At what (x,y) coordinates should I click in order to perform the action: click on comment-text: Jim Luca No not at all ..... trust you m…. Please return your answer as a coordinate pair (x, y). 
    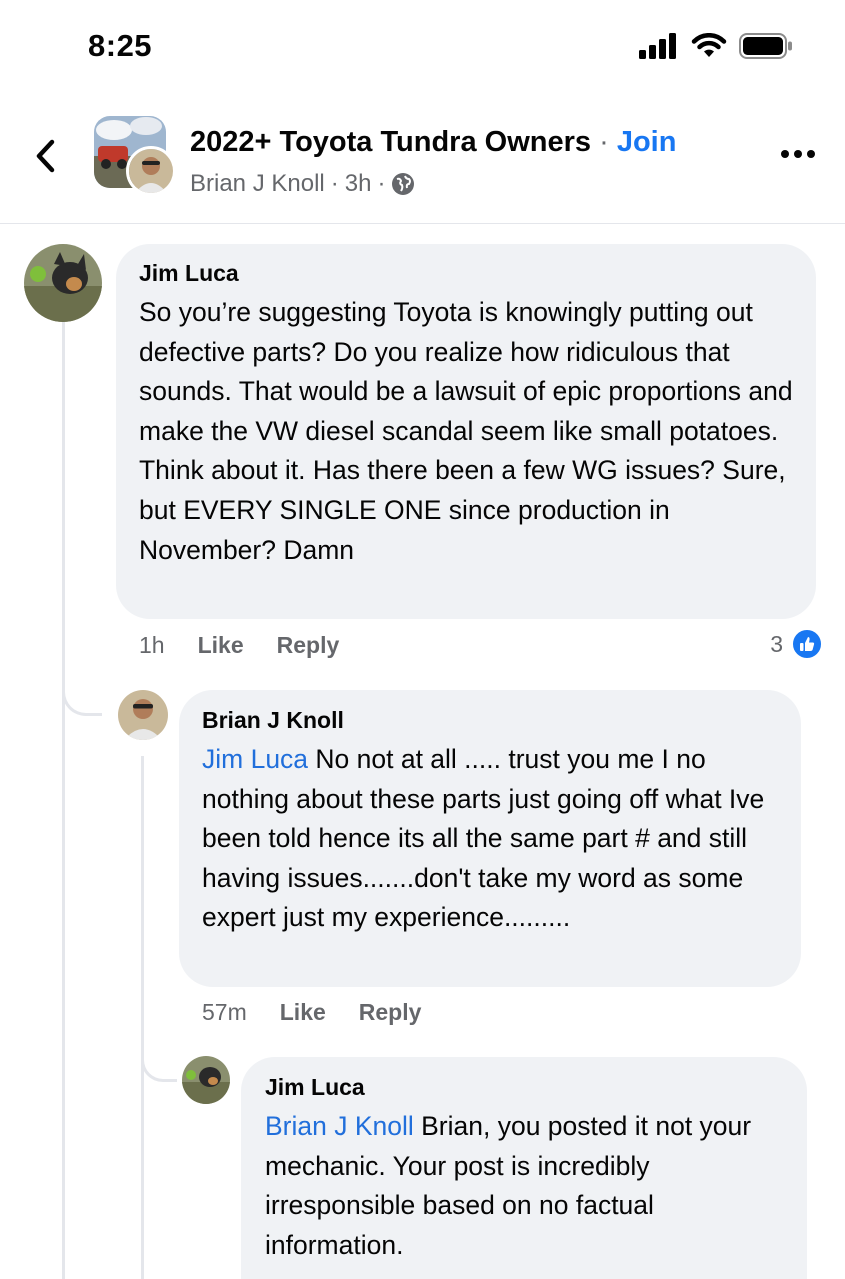
    Looking at the image, I should click on (490, 839).